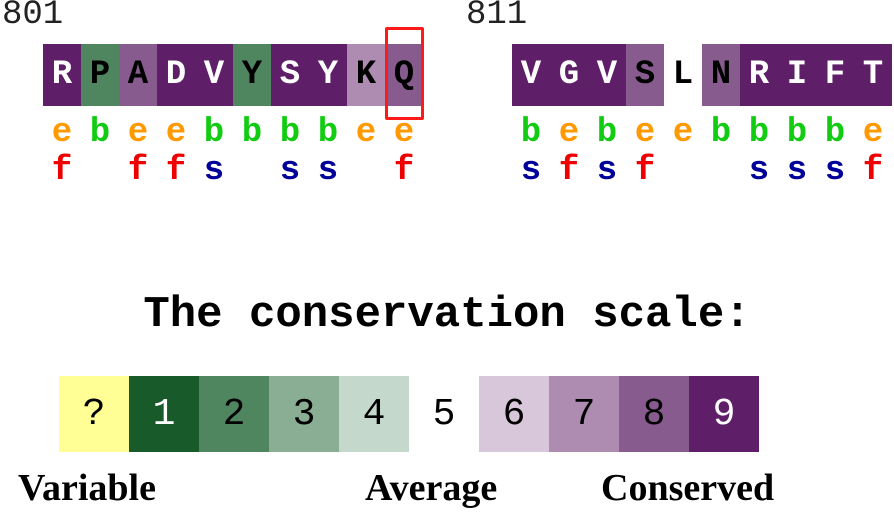 The height and width of the screenshot is (514, 894). I want to click on residue-column: Sef, so click(645, 117).